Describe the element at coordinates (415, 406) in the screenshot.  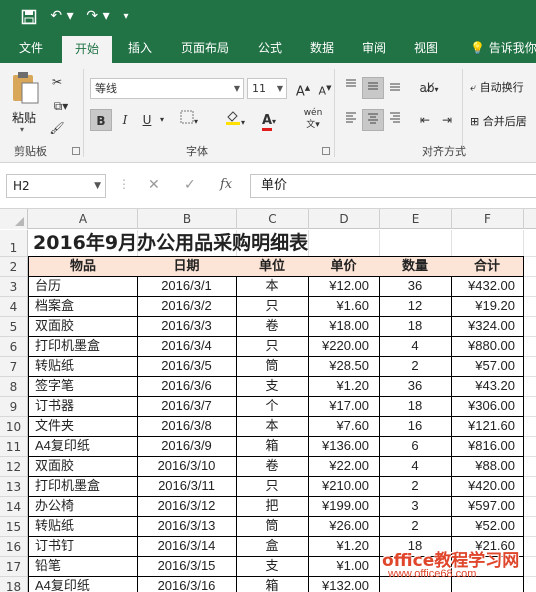
I see `data-cell: 18` at that location.